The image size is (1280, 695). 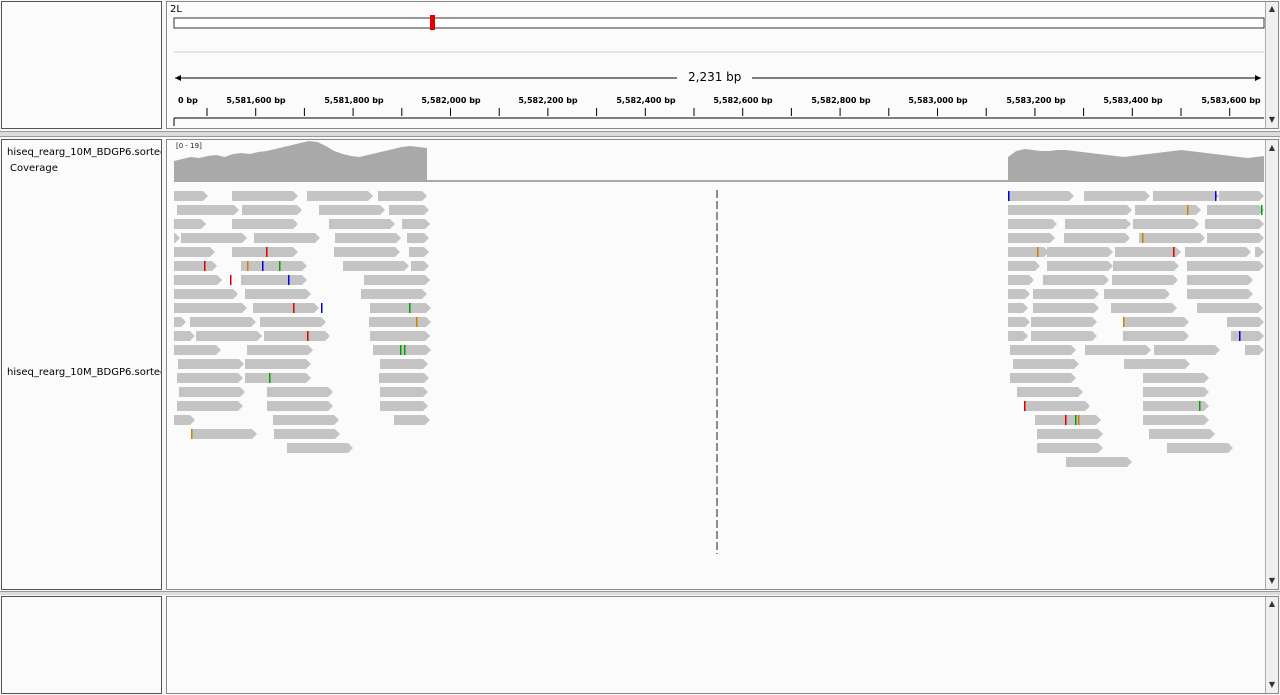 What do you see at coordinates (1133, 100) in the screenshot?
I see `ruler-tick-label: 5,583,400 bp` at bounding box center [1133, 100].